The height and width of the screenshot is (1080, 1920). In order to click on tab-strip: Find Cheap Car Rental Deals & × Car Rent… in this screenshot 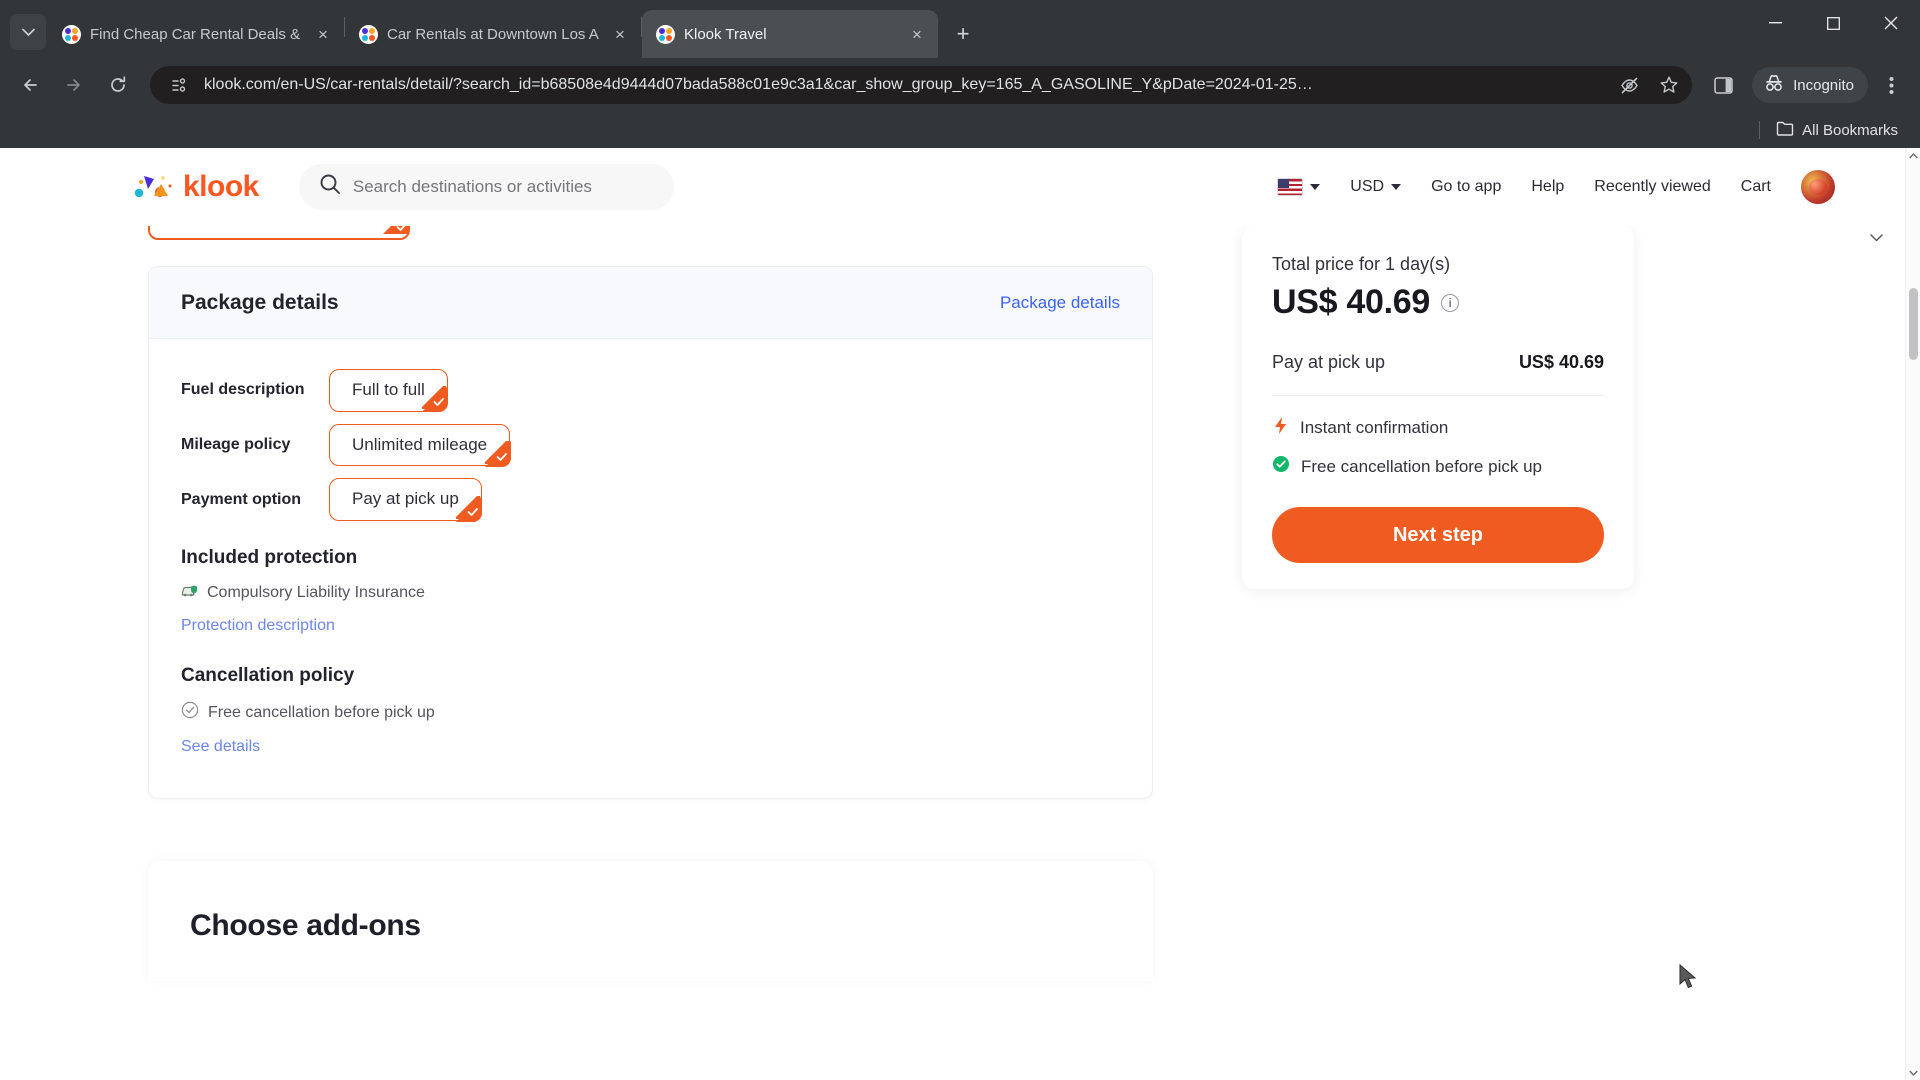, I will do `click(960, 29)`.